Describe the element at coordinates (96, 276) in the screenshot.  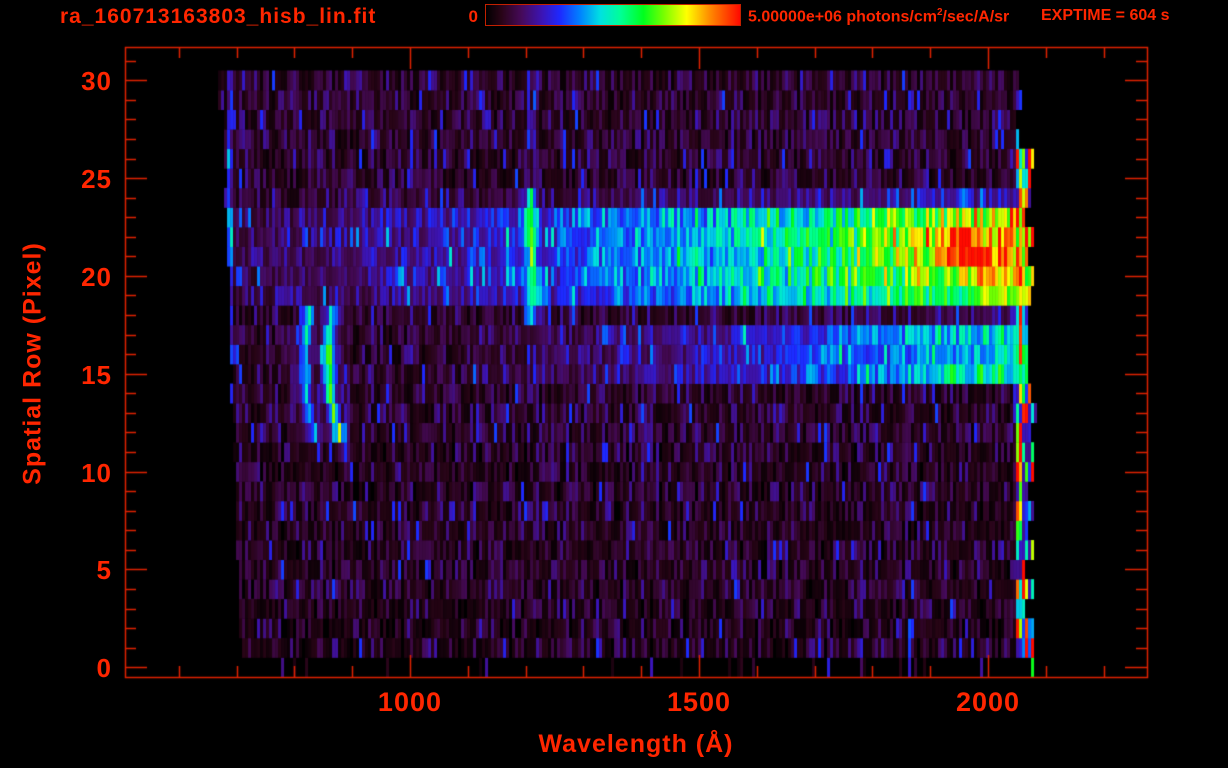
I see `y-tick-label: 20` at that location.